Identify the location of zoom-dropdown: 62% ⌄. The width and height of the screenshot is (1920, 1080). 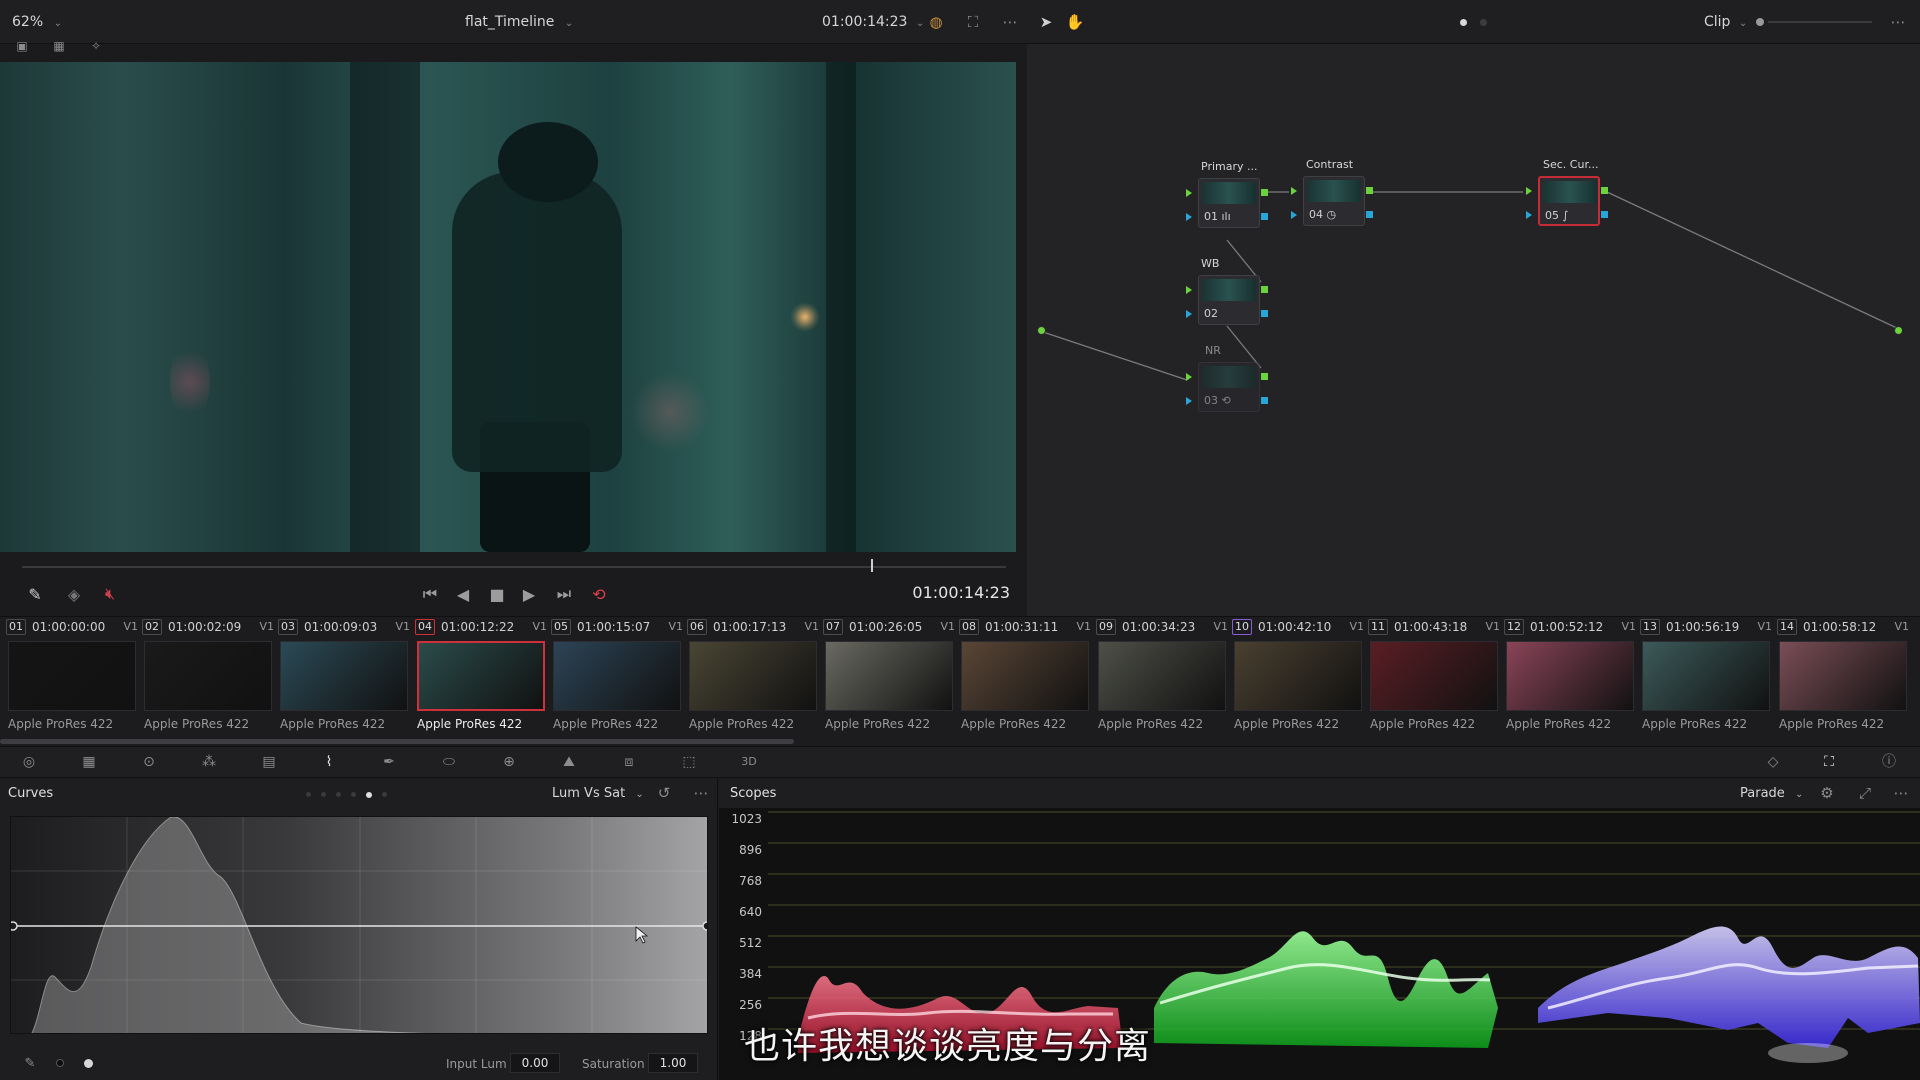
(37, 22).